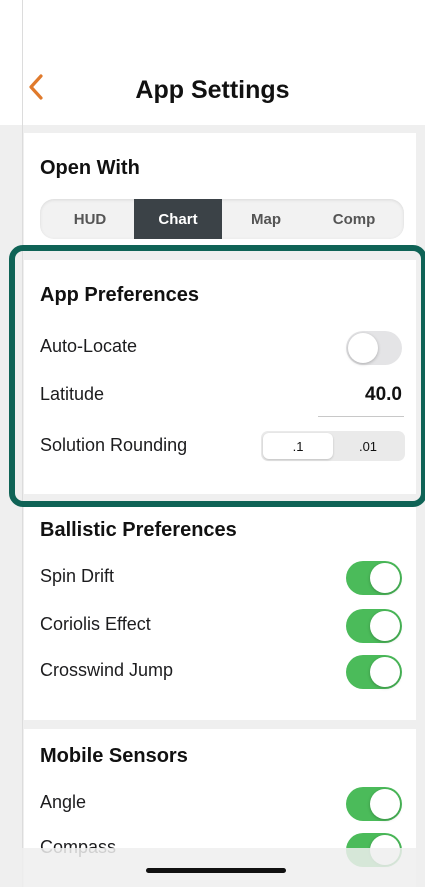 The height and width of the screenshot is (887, 425). What do you see at coordinates (95, 624) in the screenshot?
I see `coriolis-effect-label: Coriolis Effect` at bounding box center [95, 624].